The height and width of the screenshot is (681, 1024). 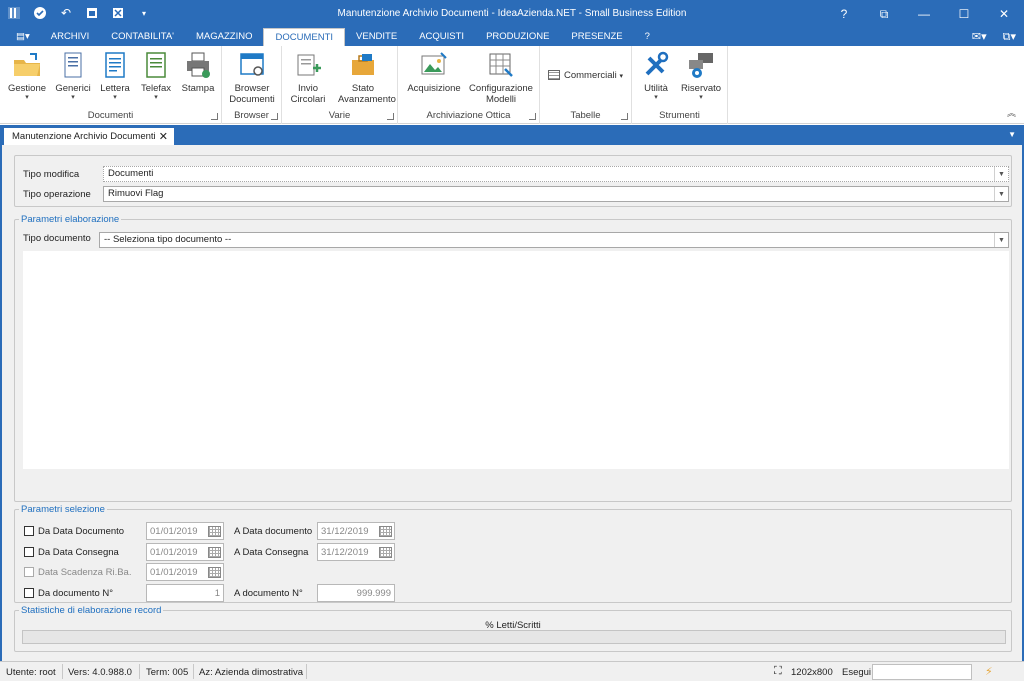 What do you see at coordinates (73, 65) in the screenshot?
I see `document-icon` at bounding box center [73, 65].